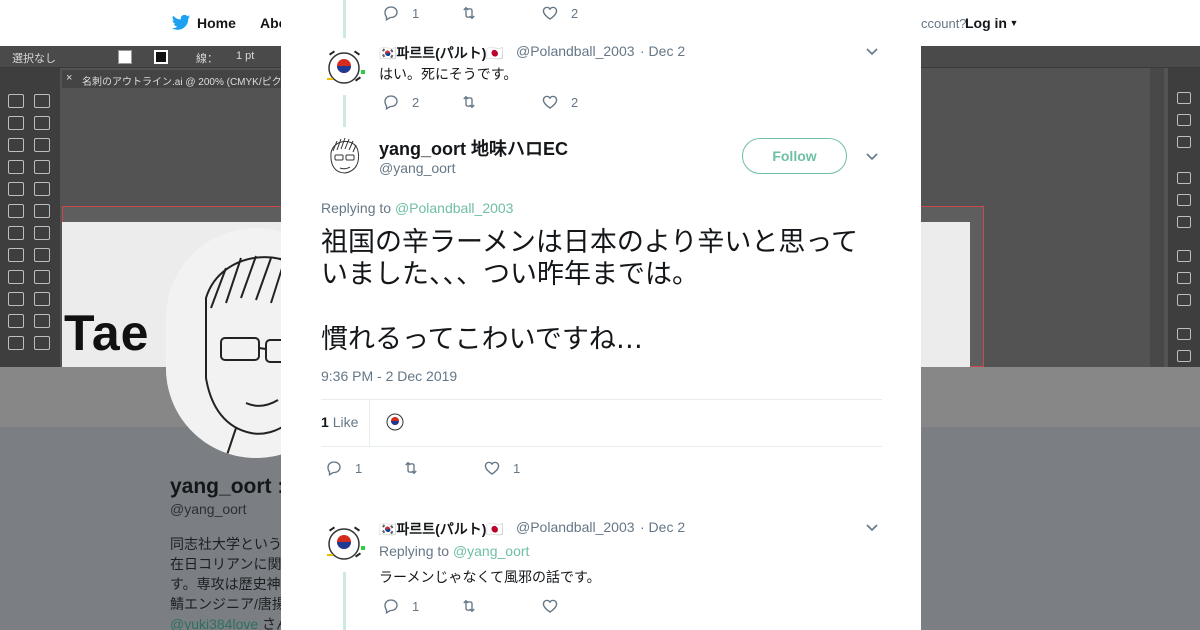  What do you see at coordinates (417, 168) in the screenshot?
I see `tweet-author-handle: @yang_oort` at bounding box center [417, 168].